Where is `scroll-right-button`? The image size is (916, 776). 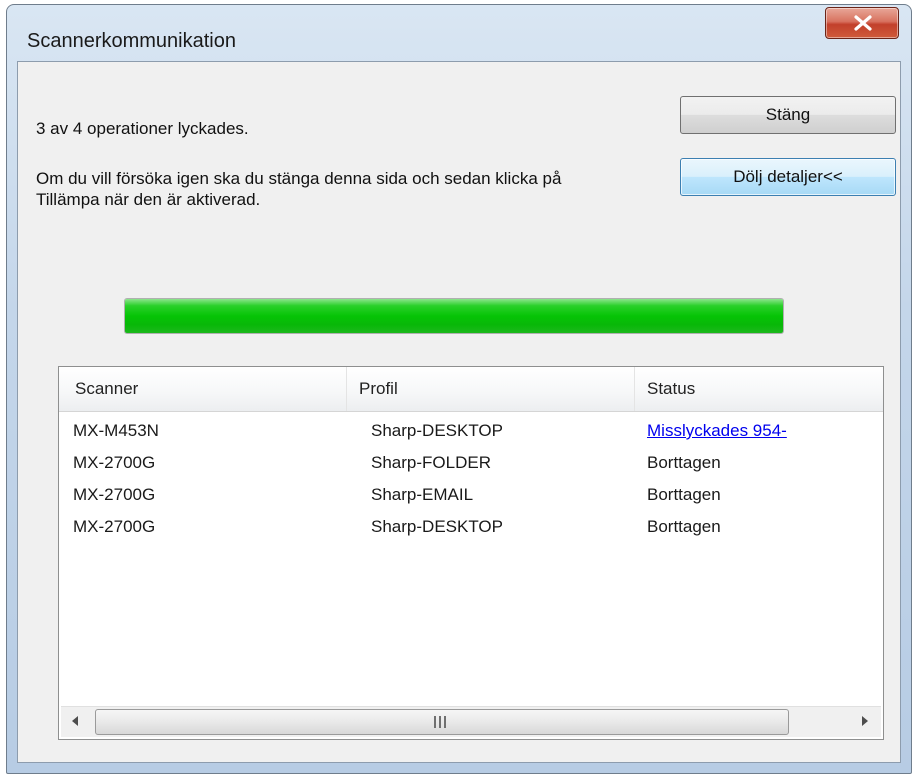
scroll-right-button is located at coordinates (866, 722).